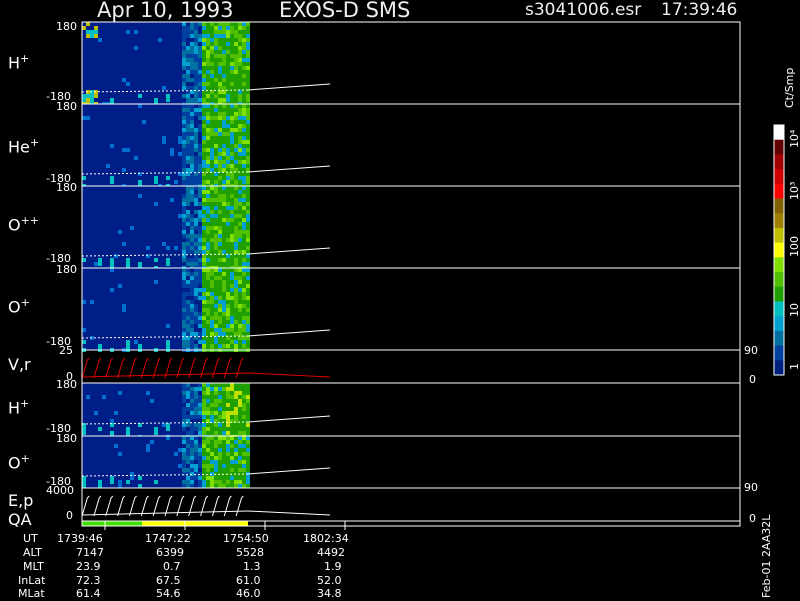 The height and width of the screenshot is (601, 800). I want to click on tick-ep-bottom: 0, so click(69, 515).